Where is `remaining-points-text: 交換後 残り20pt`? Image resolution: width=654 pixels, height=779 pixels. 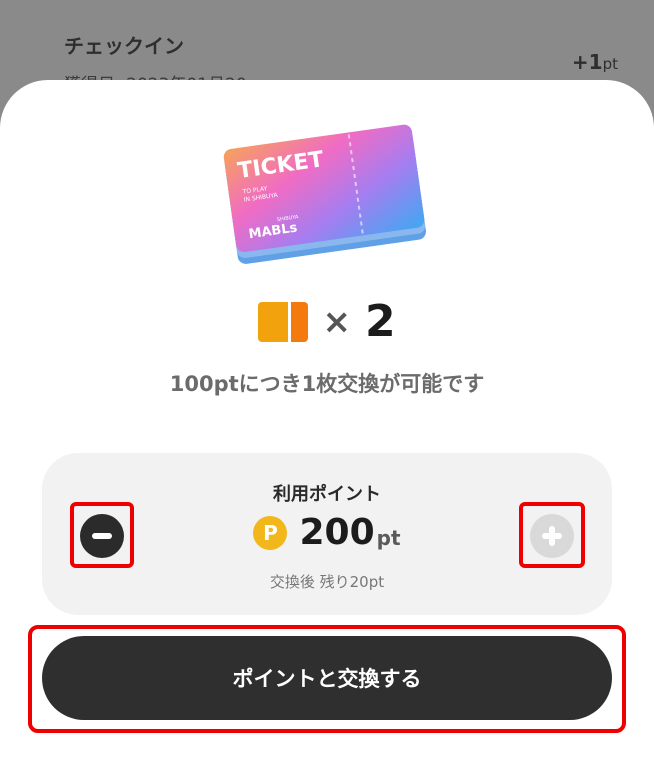
remaining-points-text: 交換後 残り20pt is located at coordinates (327, 582).